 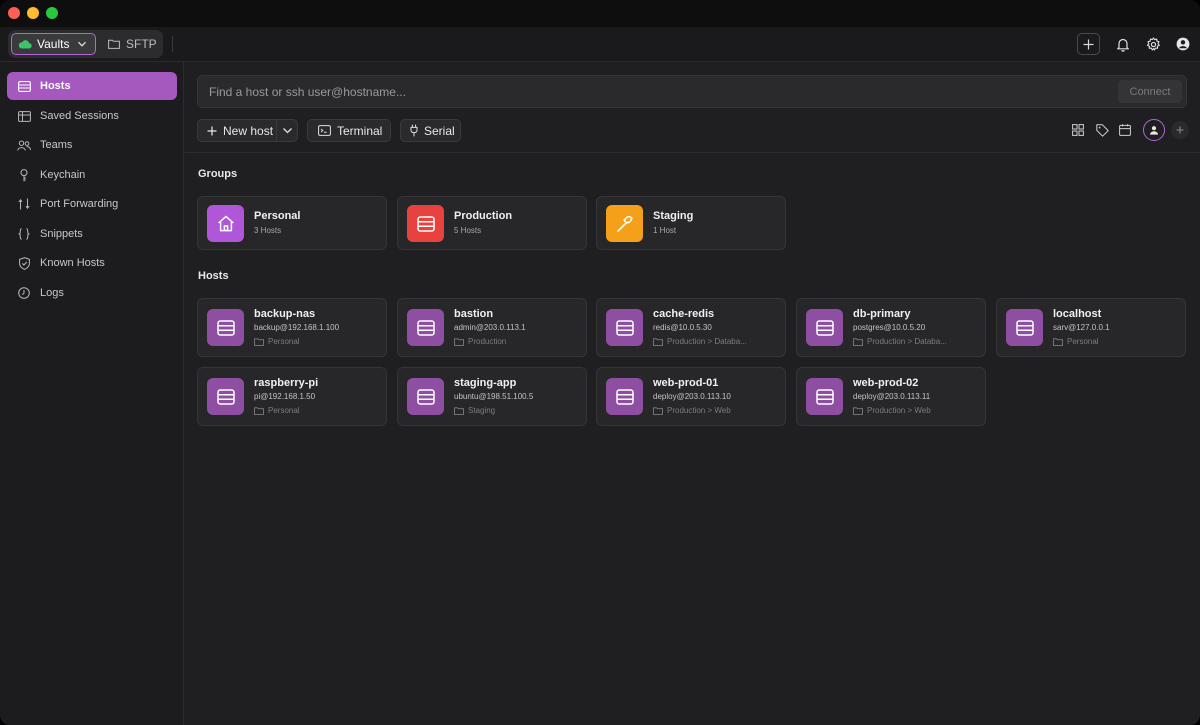 What do you see at coordinates (92, 293) in the screenshot?
I see `sidebar-item-logs: Logs` at bounding box center [92, 293].